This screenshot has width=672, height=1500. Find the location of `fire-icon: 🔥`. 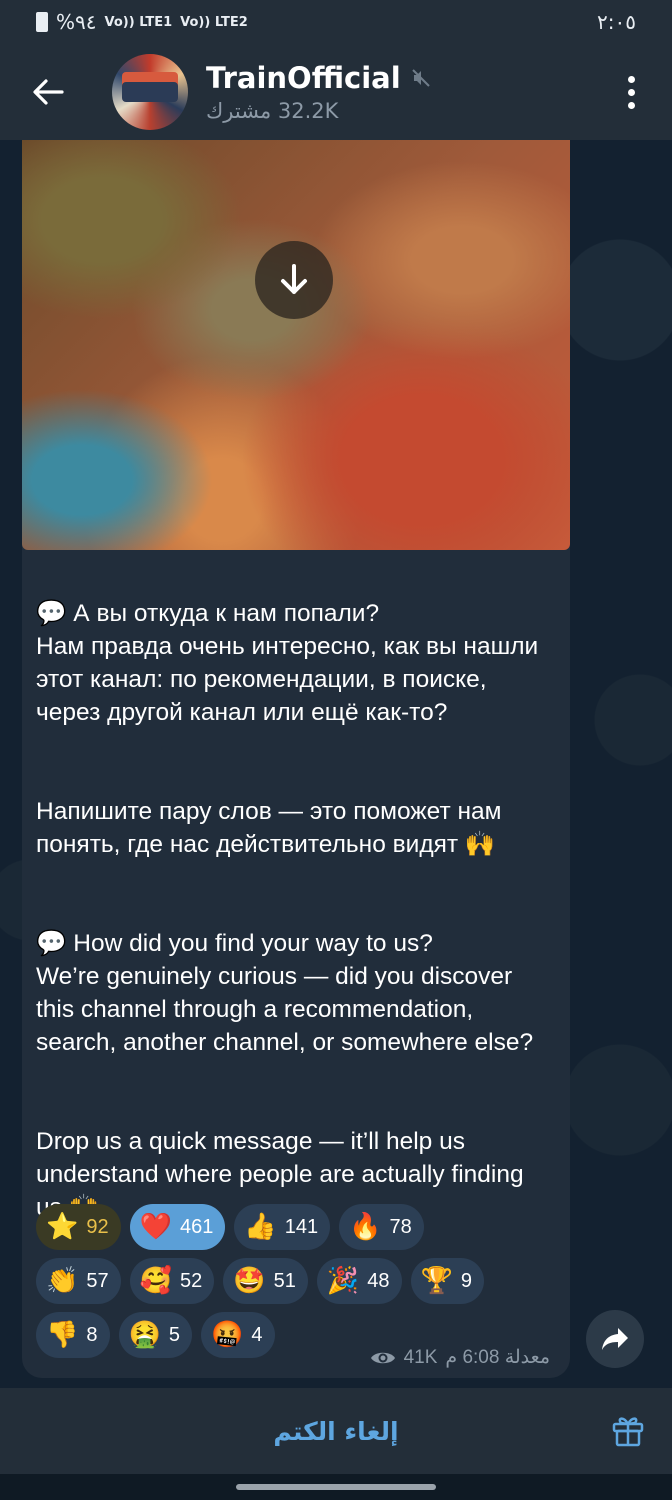

fire-icon: 🔥 is located at coordinates (365, 1227).